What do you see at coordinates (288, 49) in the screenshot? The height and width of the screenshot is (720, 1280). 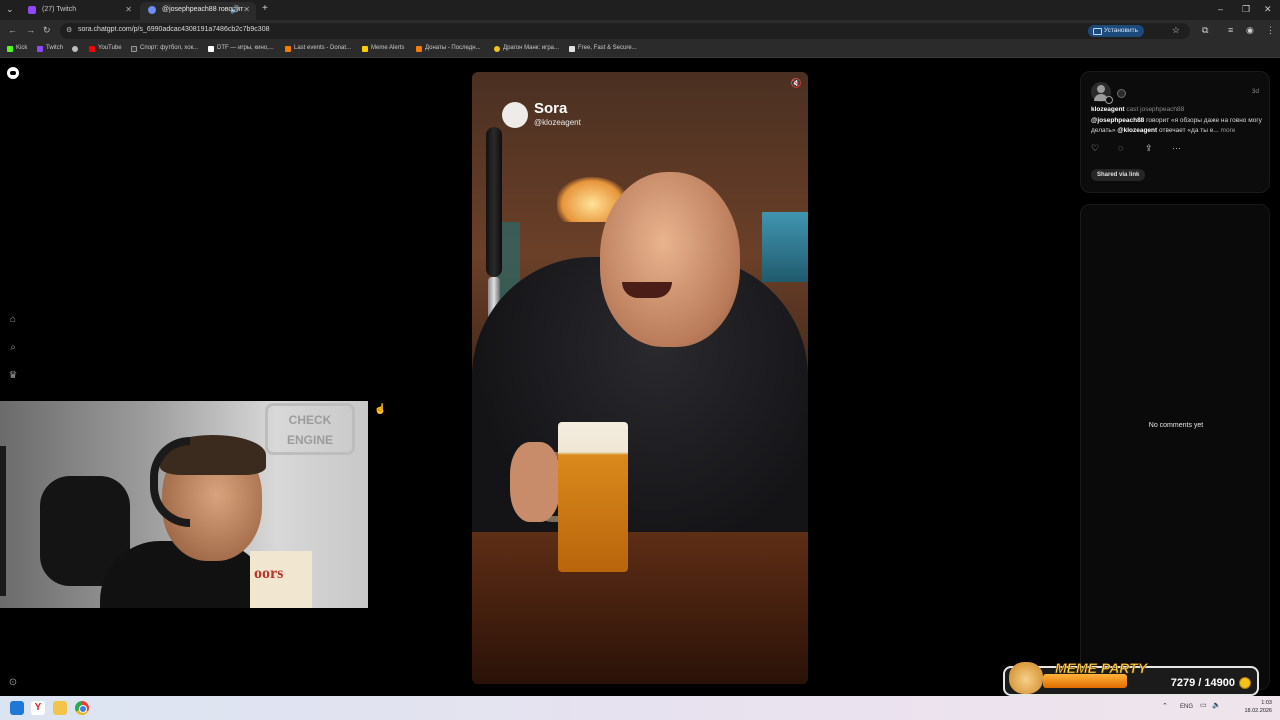 I see `donationalerts-icon` at bounding box center [288, 49].